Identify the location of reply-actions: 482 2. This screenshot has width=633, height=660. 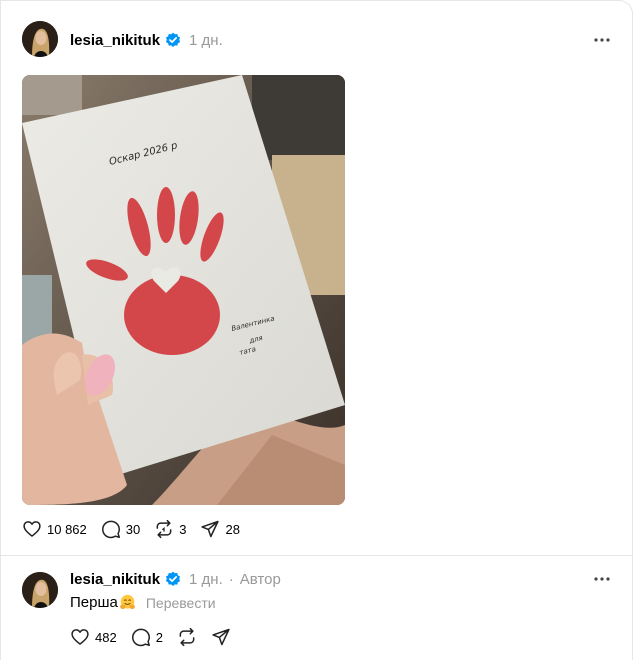
(157, 637).